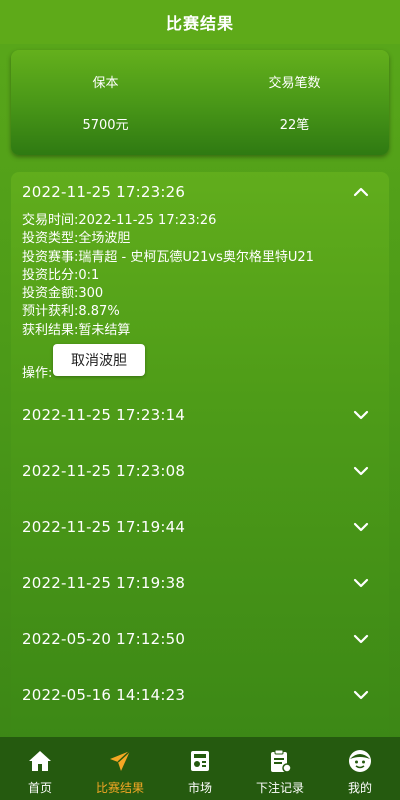  What do you see at coordinates (104, 695) in the screenshot?
I see `record-date: 2022-05-16 14:14:23` at bounding box center [104, 695].